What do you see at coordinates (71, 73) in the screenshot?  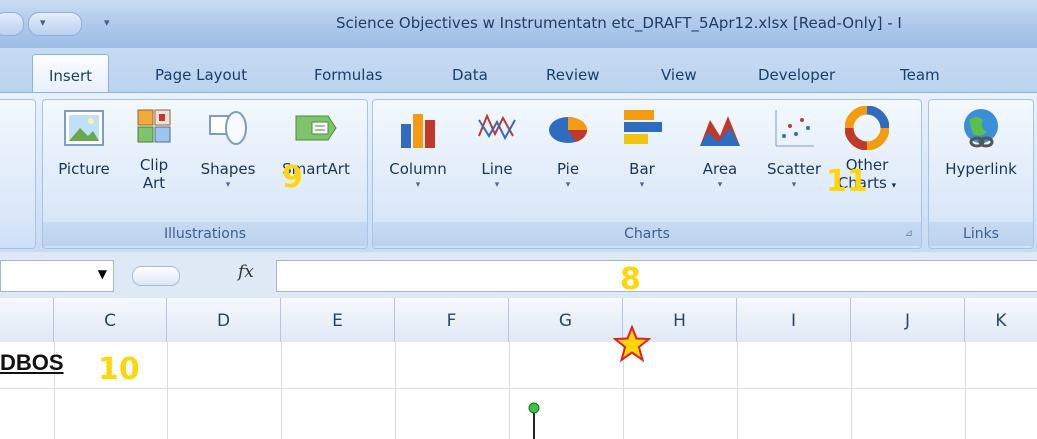 I see `tab-insert: Insert` at bounding box center [71, 73].